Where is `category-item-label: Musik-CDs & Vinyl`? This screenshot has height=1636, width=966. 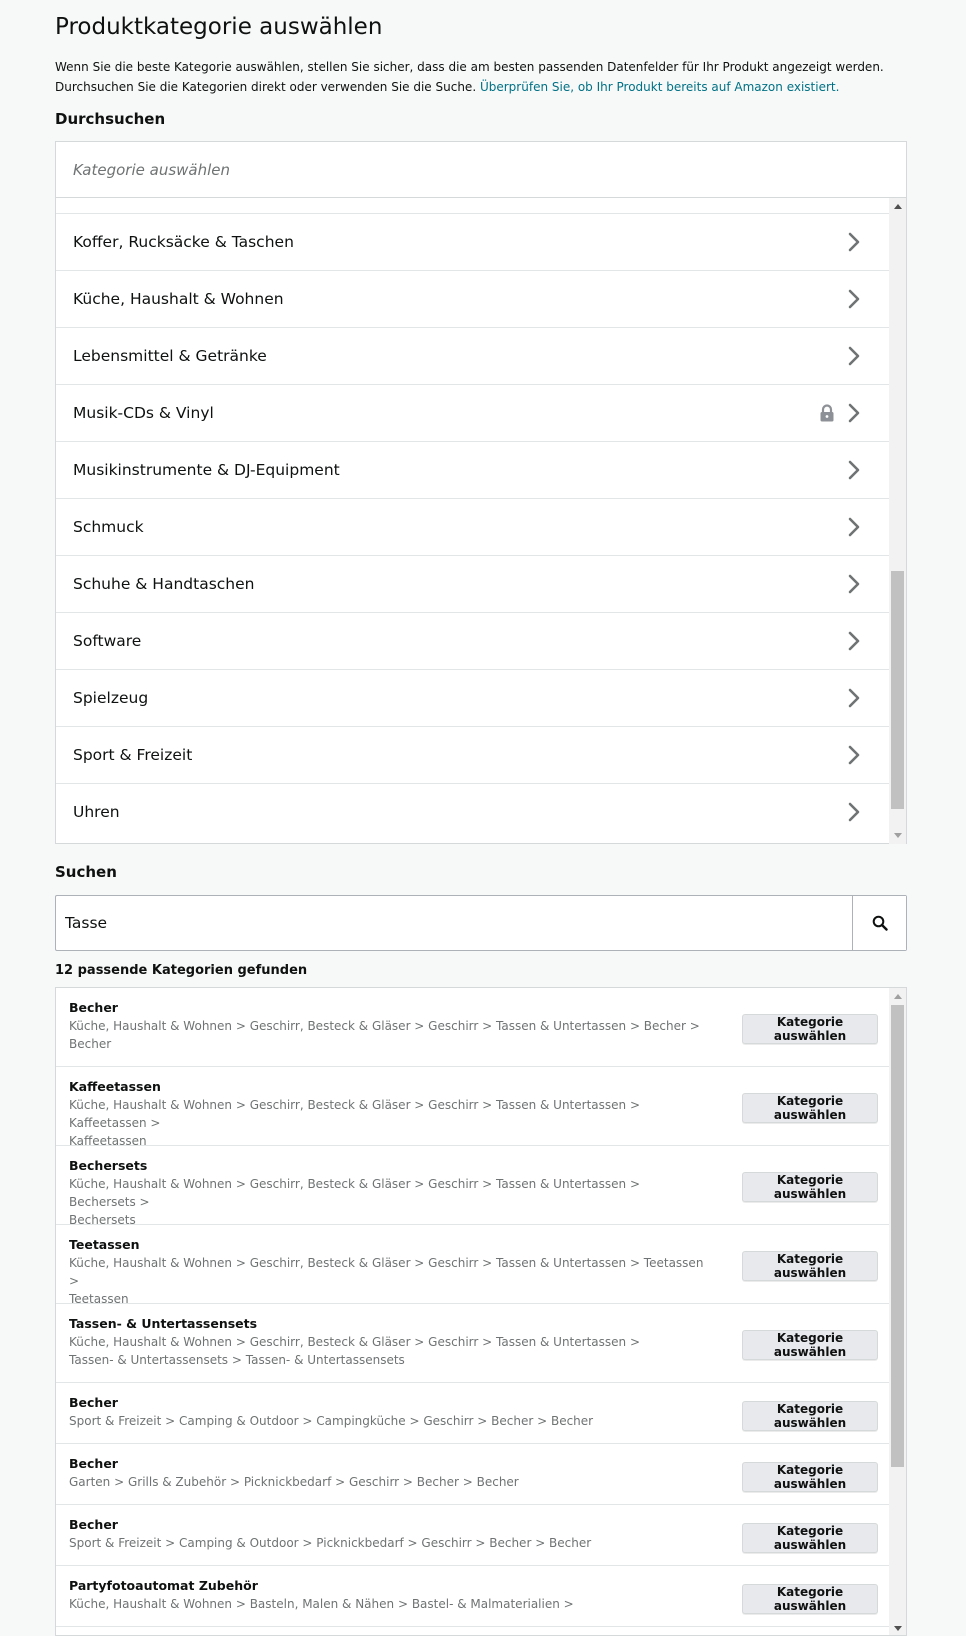 category-item-label: Musik-CDs & Vinyl is located at coordinates (143, 413).